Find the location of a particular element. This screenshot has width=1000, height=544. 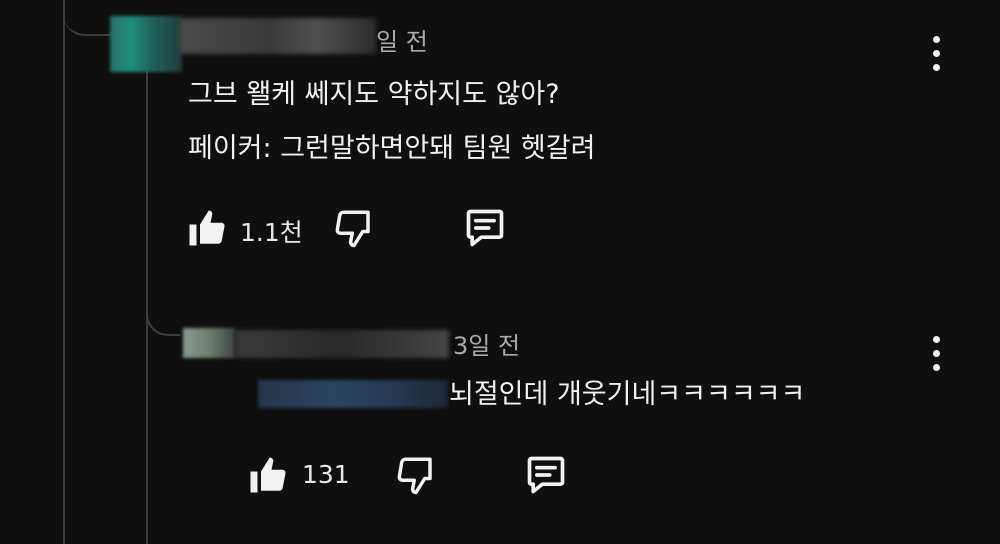

comment-text-line-2: 페이커: 그런말하면안돼 팀원 헷갈려 is located at coordinates (392, 148).